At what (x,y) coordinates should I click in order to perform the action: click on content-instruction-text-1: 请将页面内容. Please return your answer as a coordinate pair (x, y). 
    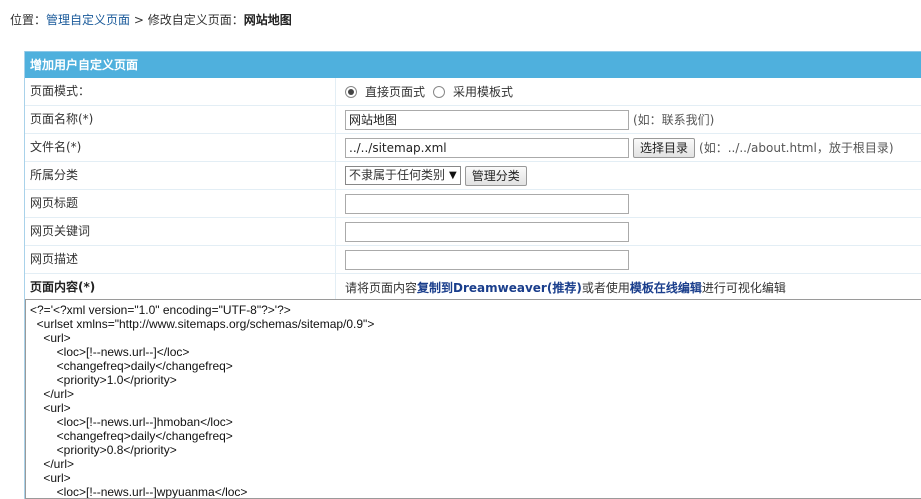
    Looking at the image, I should click on (381, 288).